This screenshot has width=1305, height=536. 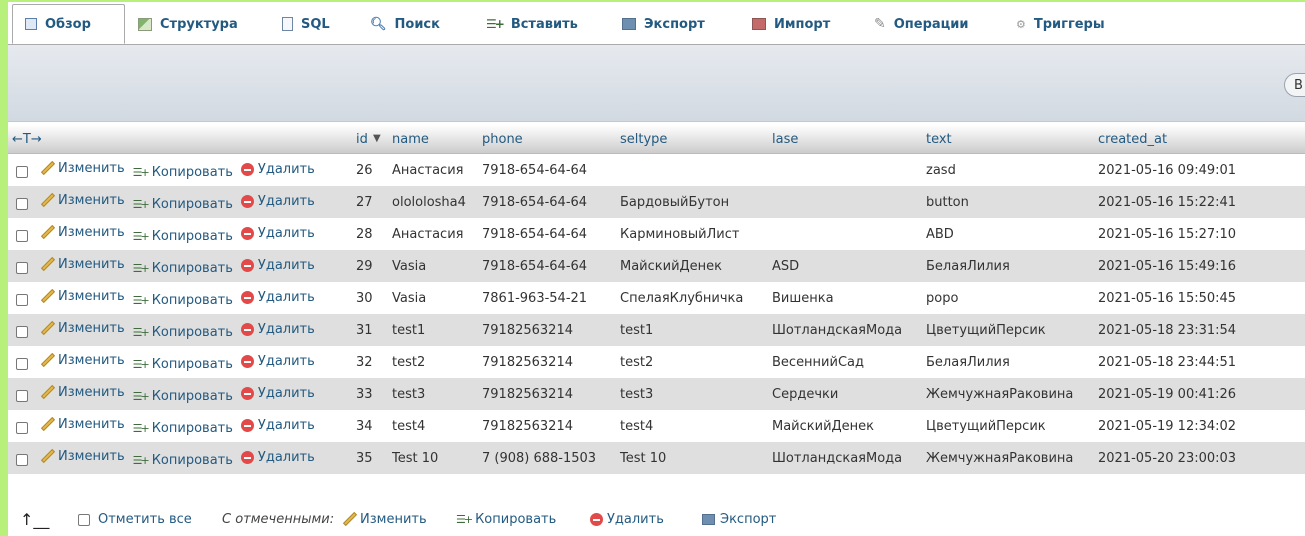 What do you see at coordinates (1008, 458) in the screenshot?
I see `cell-text: ЖемчужнаяРаковина` at bounding box center [1008, 458].